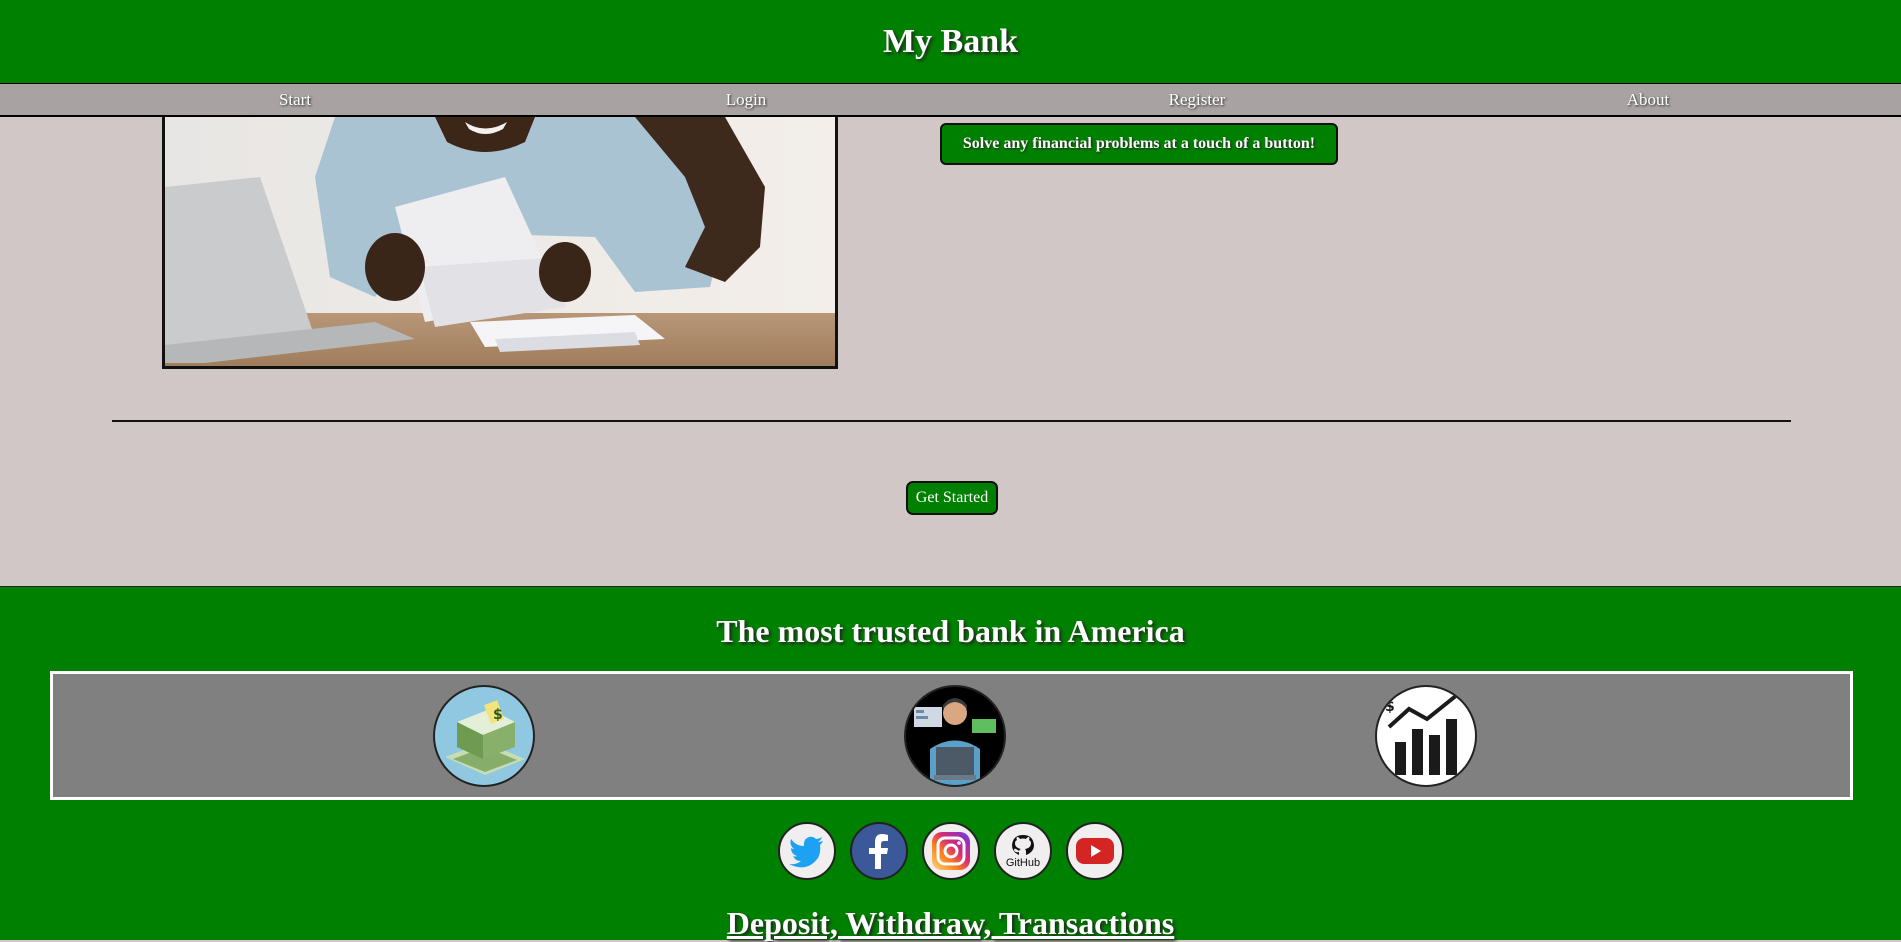 Image resolution: width=1901 pixels, height=942 pixels. Describe the element at coordinates (1426, 736) in the screenshot. I see `growth-chart-icon: $` at that location.